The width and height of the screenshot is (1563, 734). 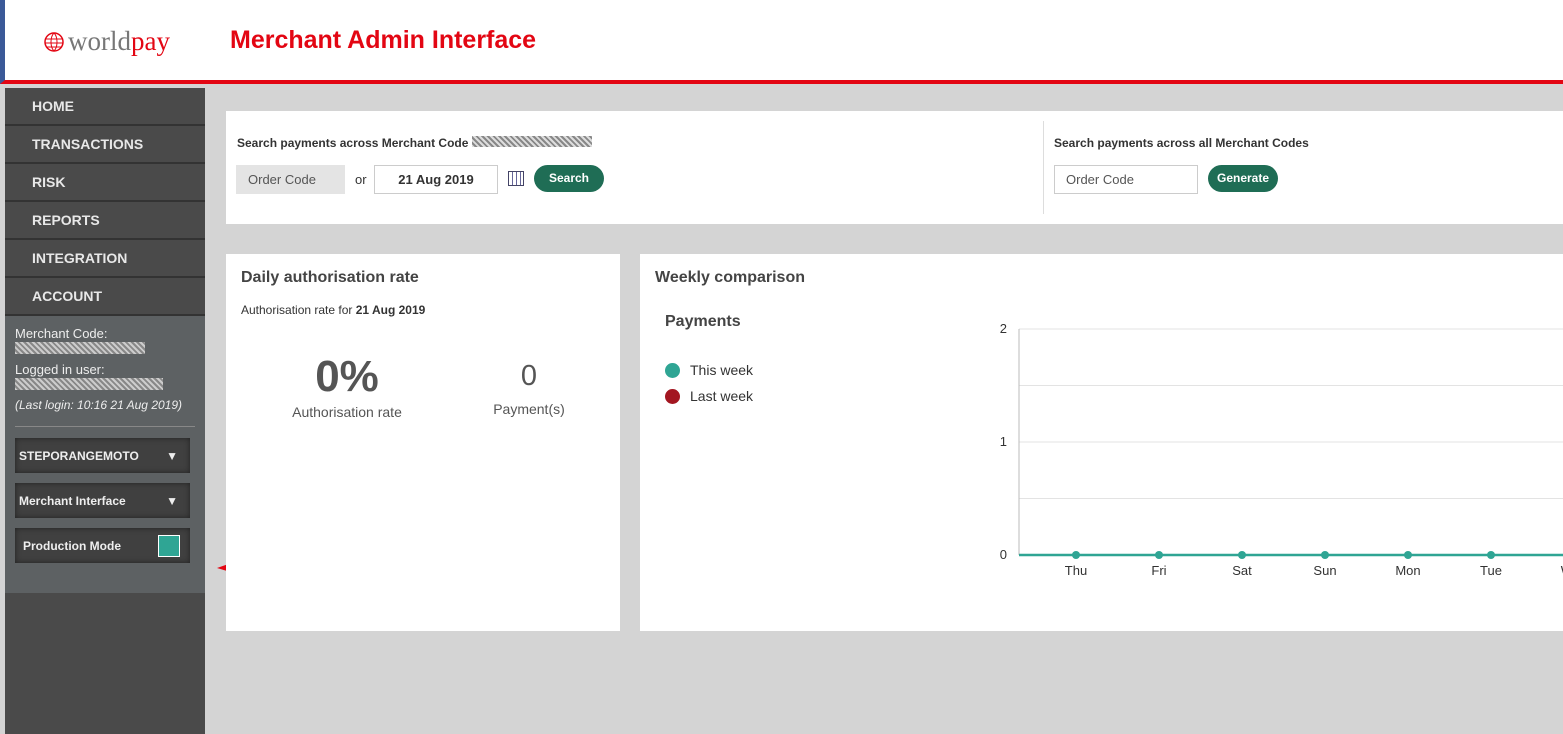 I want to click on card-subtitle: Authorisation rate for 21 Aug 2019, so click(x=333, y=310).